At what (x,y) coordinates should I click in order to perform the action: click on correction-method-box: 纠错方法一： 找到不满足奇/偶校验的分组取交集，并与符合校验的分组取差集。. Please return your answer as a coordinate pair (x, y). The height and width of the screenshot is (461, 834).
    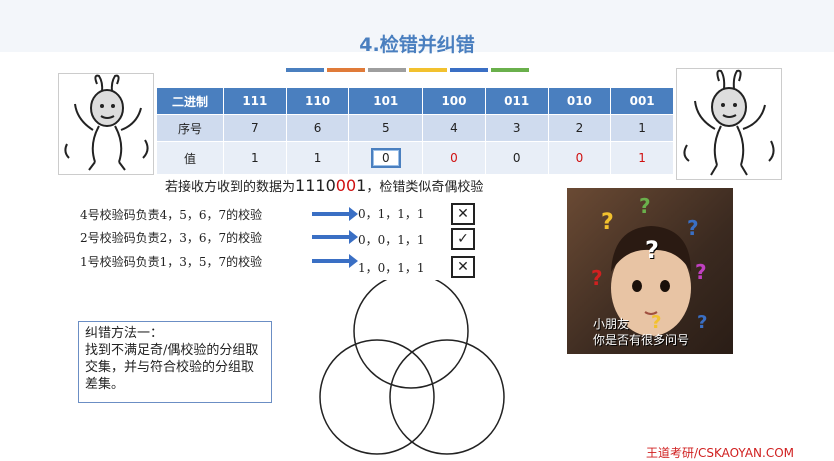
    Looking at the image, I should click on (175, 362).